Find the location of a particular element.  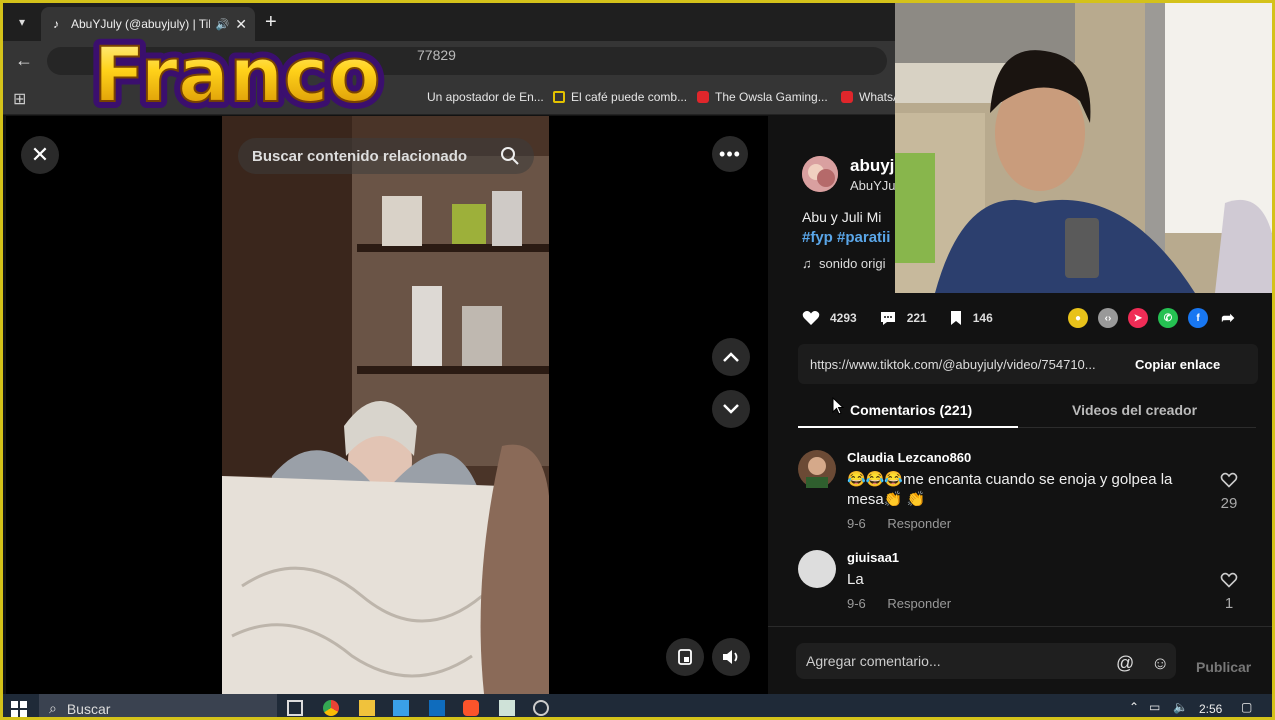

tab-search-icon: ▾ is located at coordinates (22, 22).